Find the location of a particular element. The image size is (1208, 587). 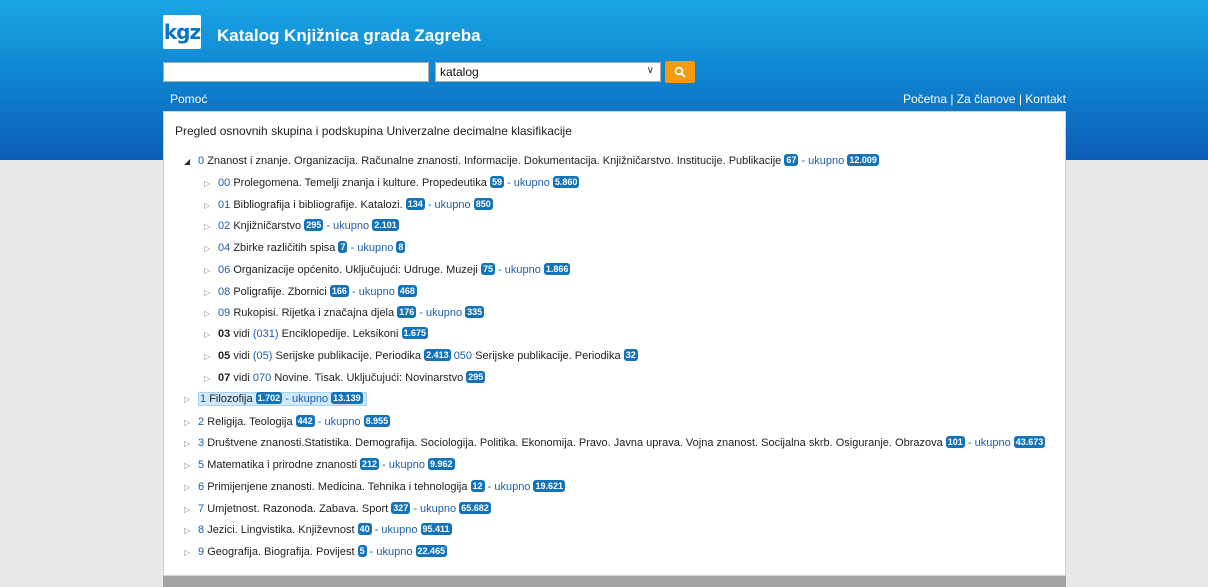

tree-node-content: 1 Filozofija 1.702 - ukupno 13.139 is located at coordinates (282, 399).